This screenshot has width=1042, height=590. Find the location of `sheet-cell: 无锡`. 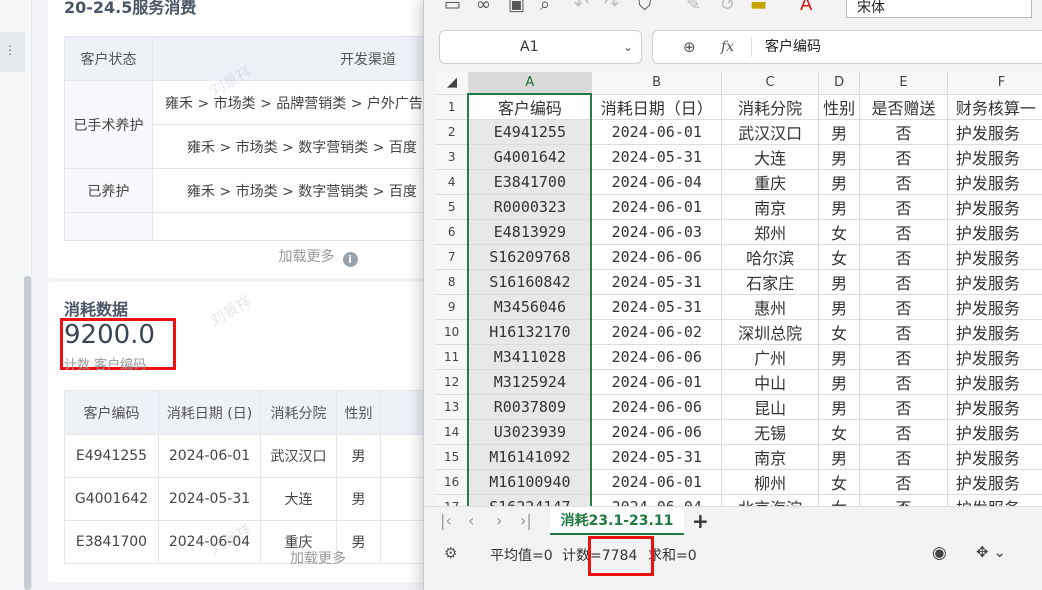

sheet-cell: 无锡 is located at coordinates (770, 432).